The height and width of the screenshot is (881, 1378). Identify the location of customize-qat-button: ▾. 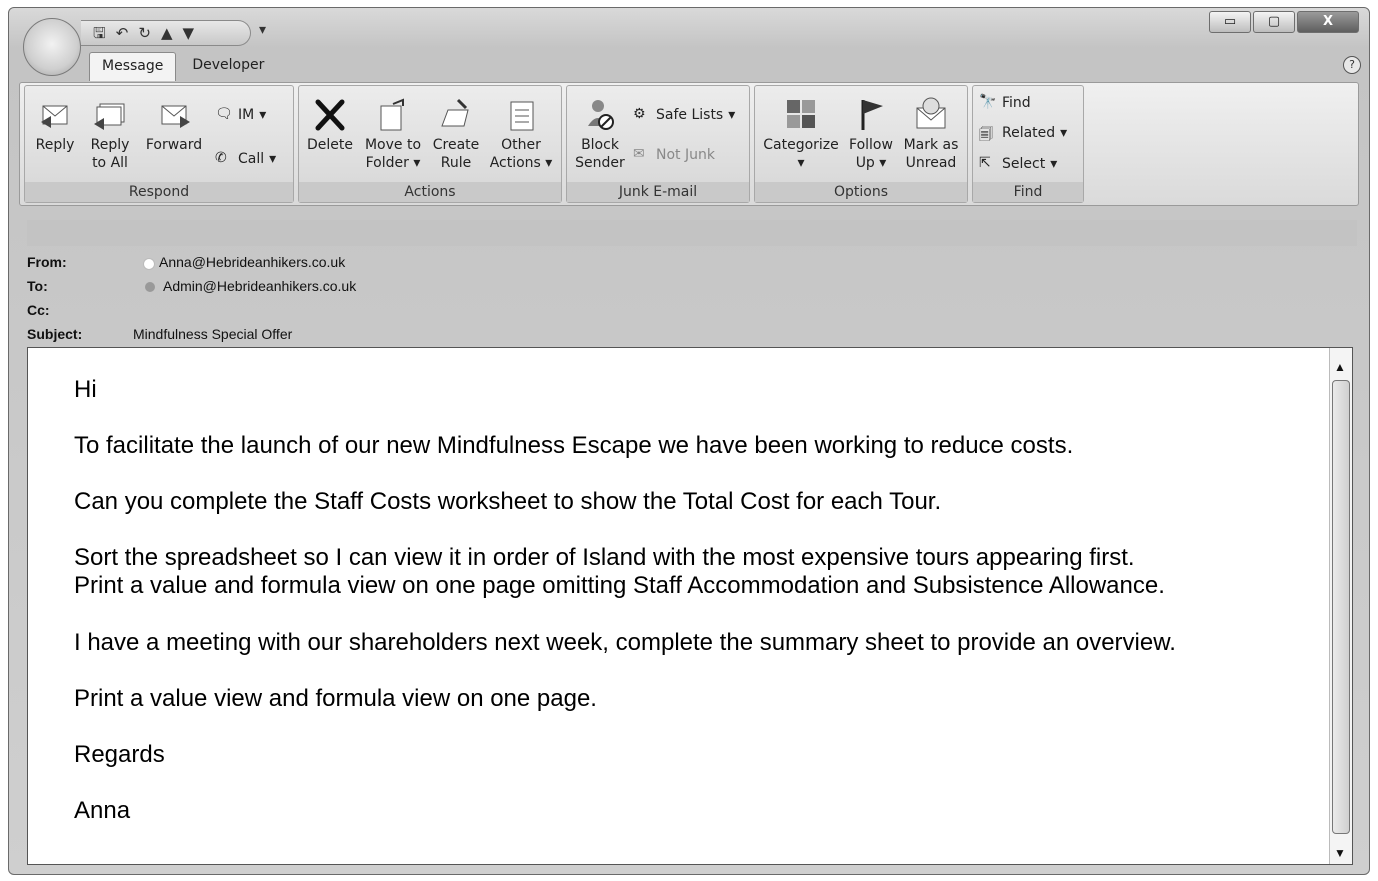
(262, 30).